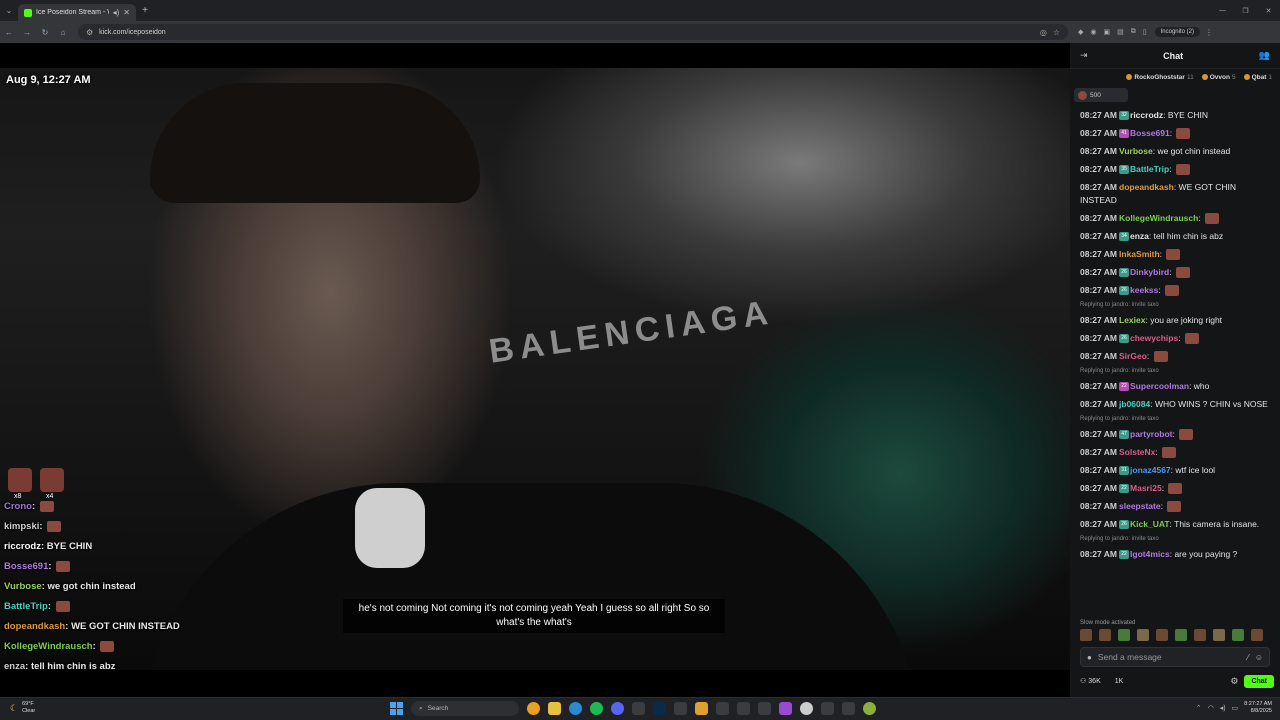  I want to click on back-icon: ←, so click(9, 32).